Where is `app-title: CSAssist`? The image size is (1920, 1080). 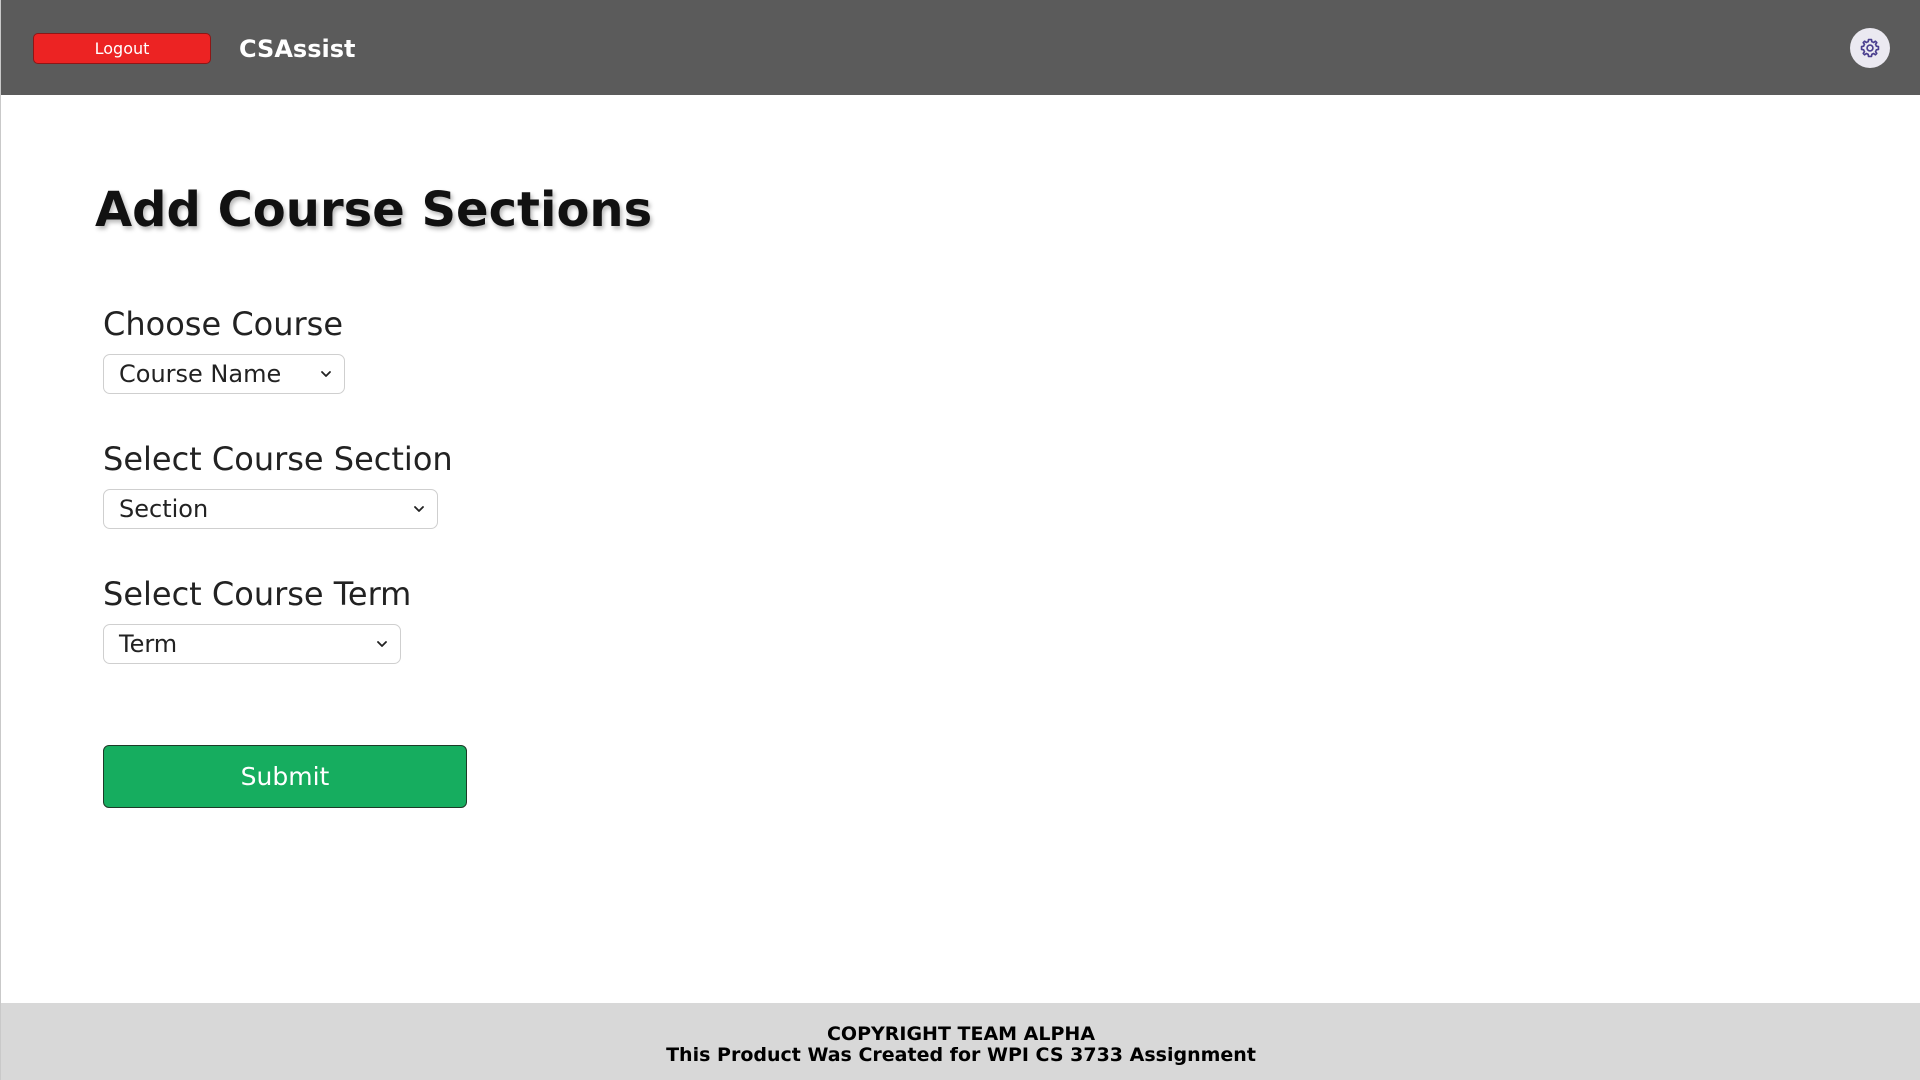 app-title: CSAssist is located at coordinates (297, 49).